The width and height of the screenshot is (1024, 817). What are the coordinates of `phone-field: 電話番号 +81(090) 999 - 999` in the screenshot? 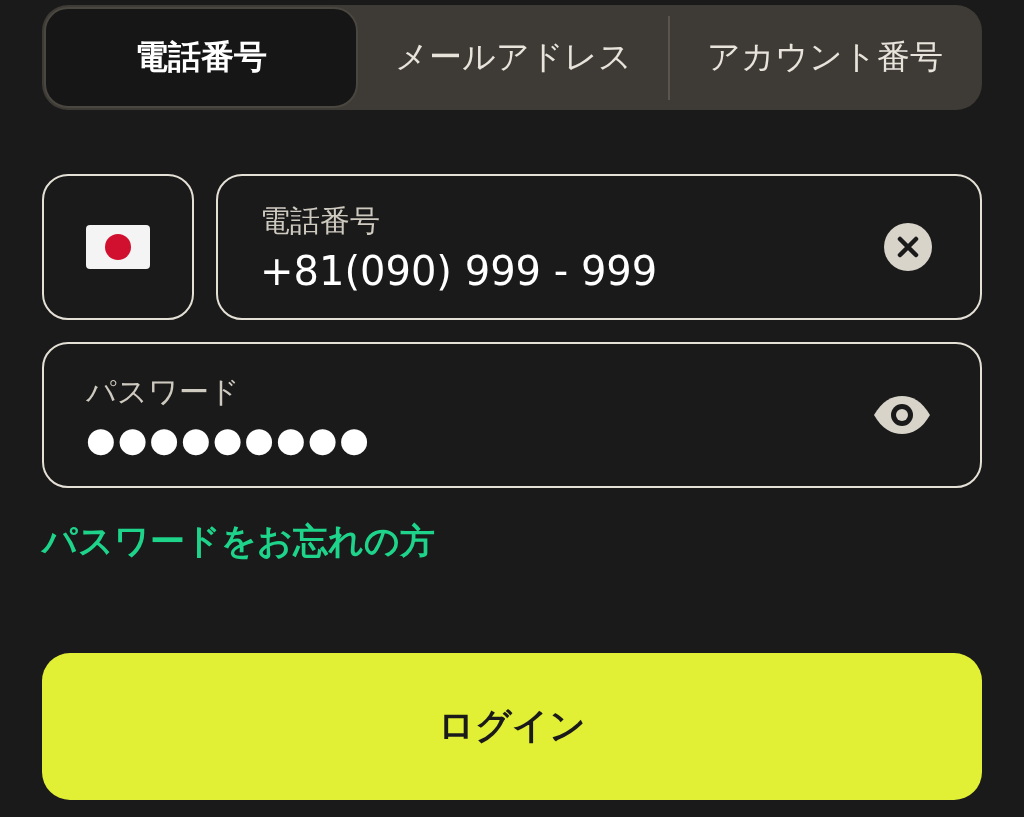 It's located at (599, 247).